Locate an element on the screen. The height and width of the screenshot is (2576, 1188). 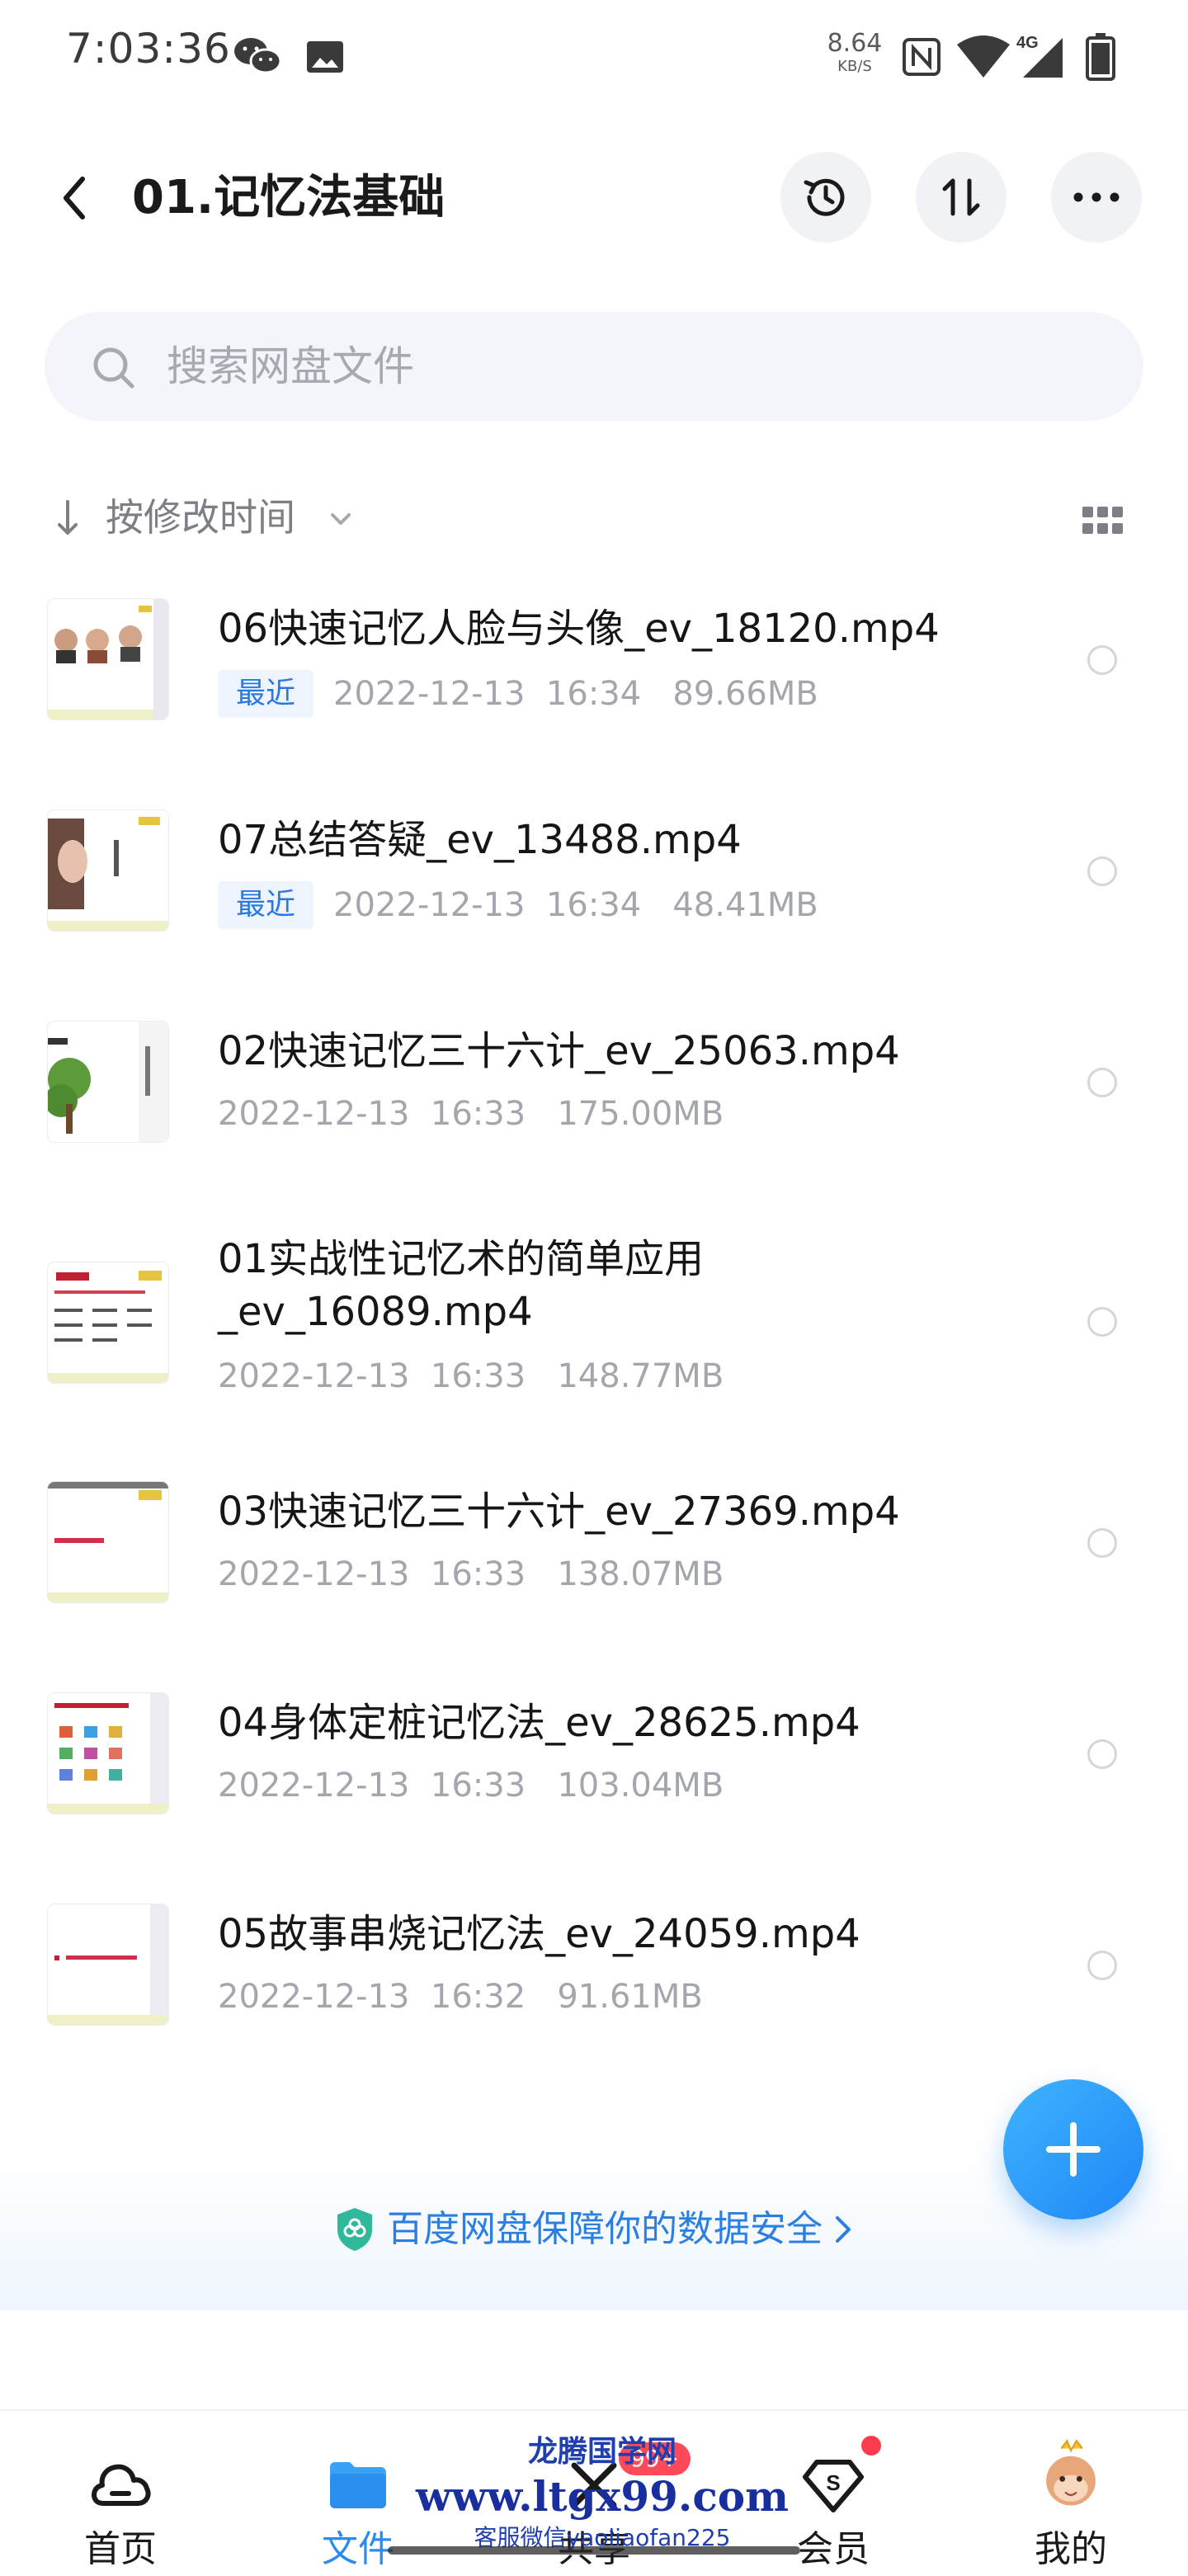
wechat-icon is located at coordinates (258, 56).